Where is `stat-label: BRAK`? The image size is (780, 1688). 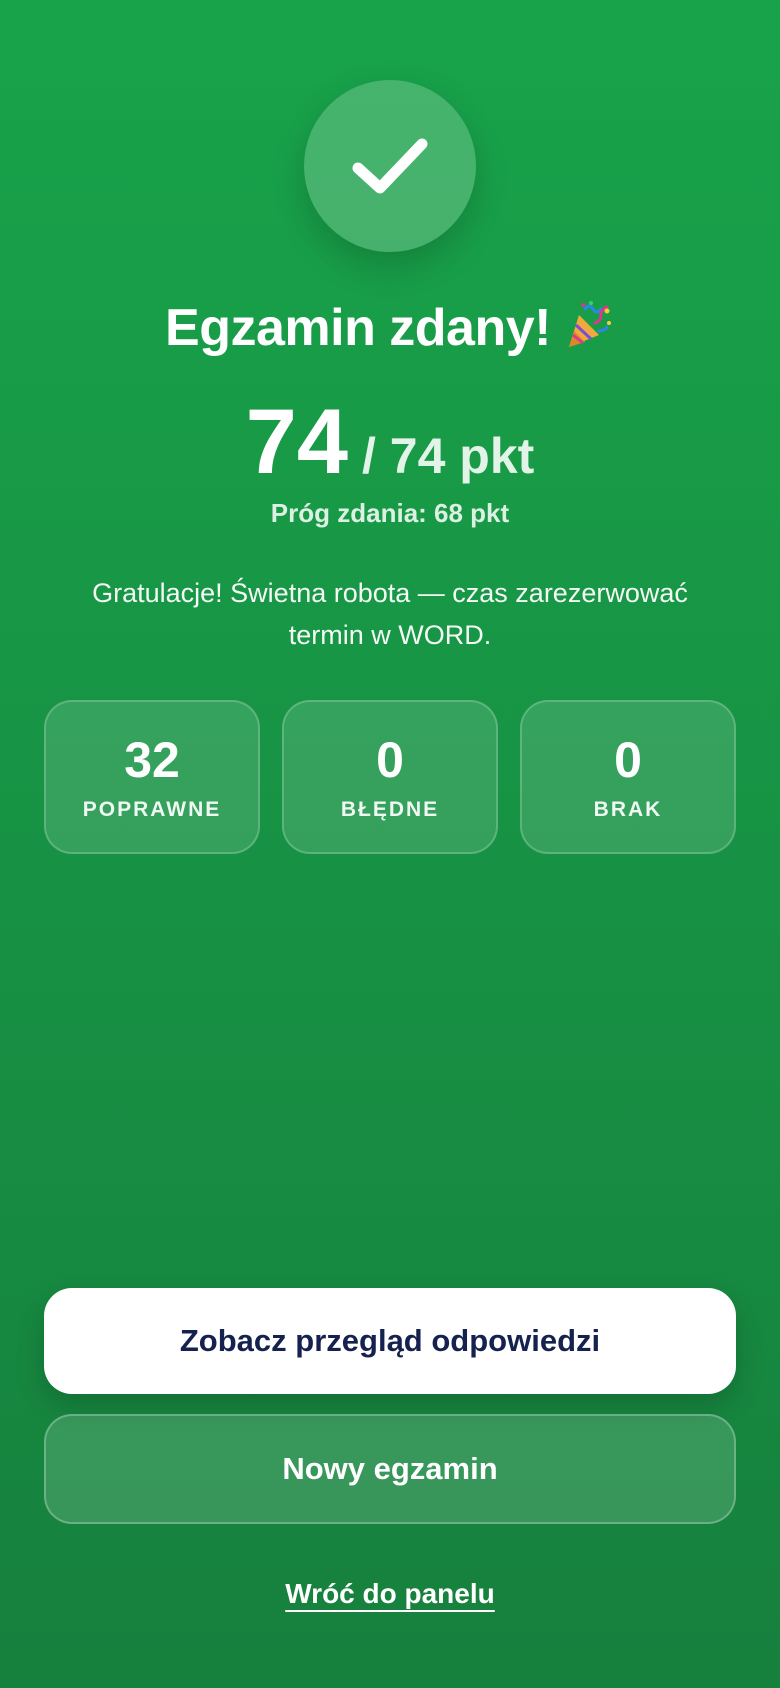
stat-label: BRAK is located at coordinates (628, 809).